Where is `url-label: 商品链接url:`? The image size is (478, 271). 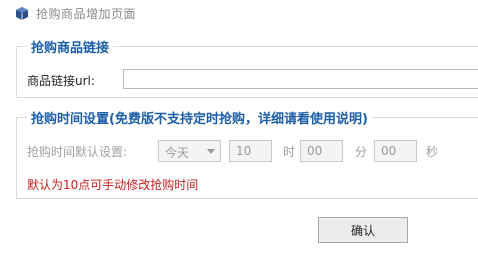 url-label: 商品链接url: is located at coordinates (61, 81).